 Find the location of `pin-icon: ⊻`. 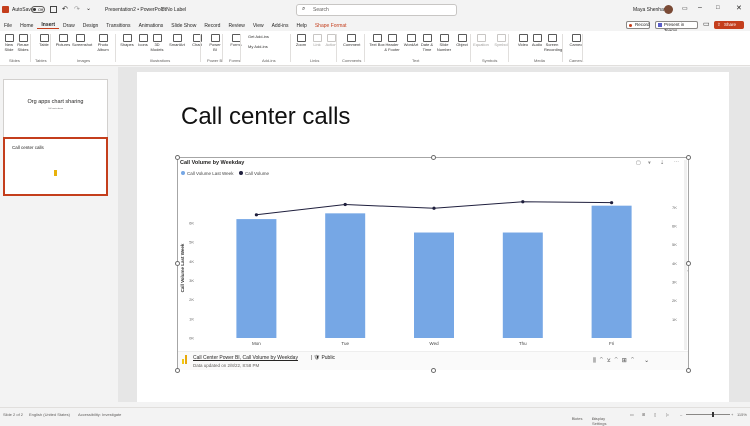

pin-icon: ⊻ is located at coordinates (611, 361).